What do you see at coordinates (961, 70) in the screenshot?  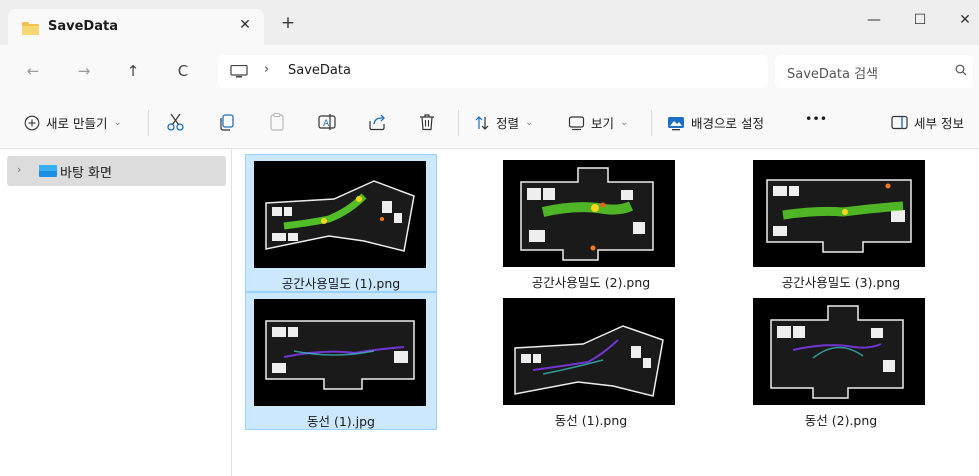 I see `search-icon` at bounding box center [961, 70].